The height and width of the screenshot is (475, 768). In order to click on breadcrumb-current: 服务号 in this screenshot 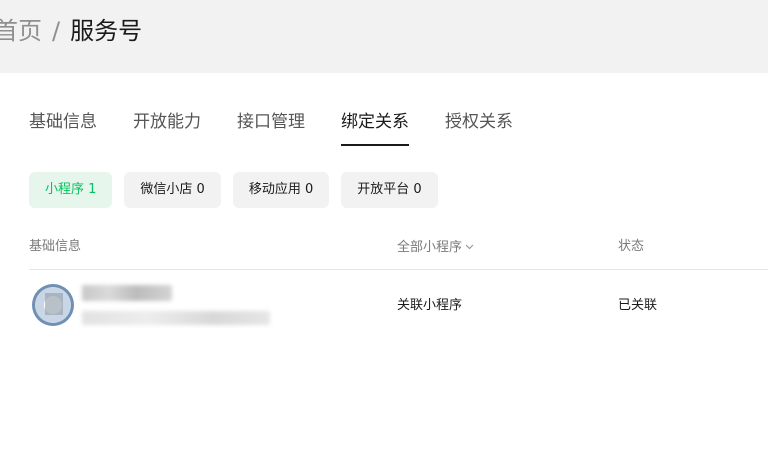, I will do `click(106, 31)`.